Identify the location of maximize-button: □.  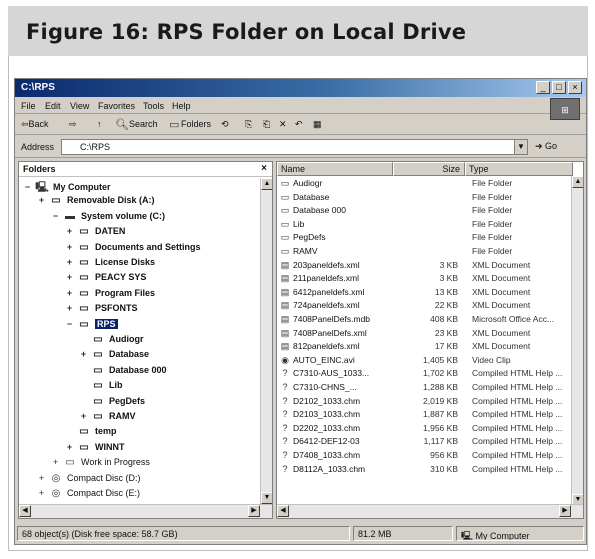
(559, 87).